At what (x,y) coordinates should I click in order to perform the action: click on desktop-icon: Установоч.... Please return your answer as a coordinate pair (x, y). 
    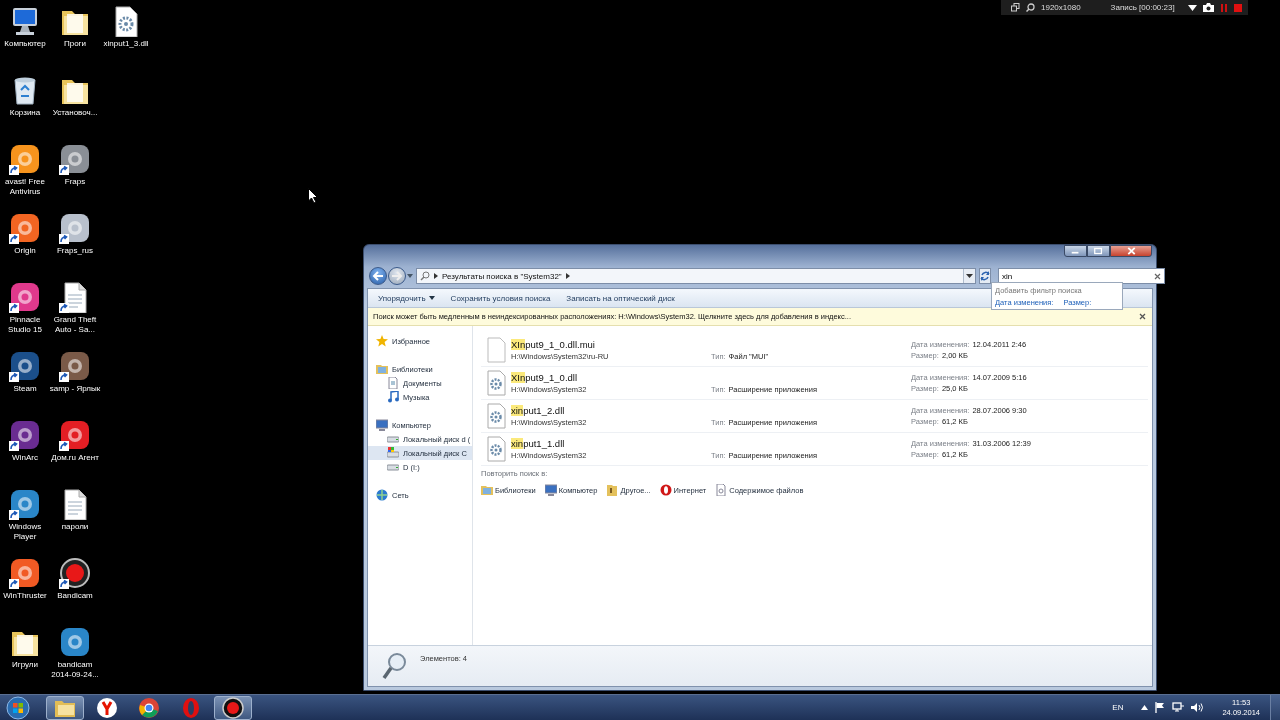
    Looking at the image, I should click on (75, 103).